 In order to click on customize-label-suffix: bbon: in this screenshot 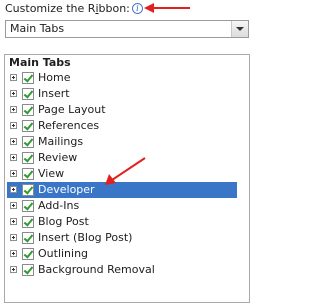, I will do `click(114, 8)`.